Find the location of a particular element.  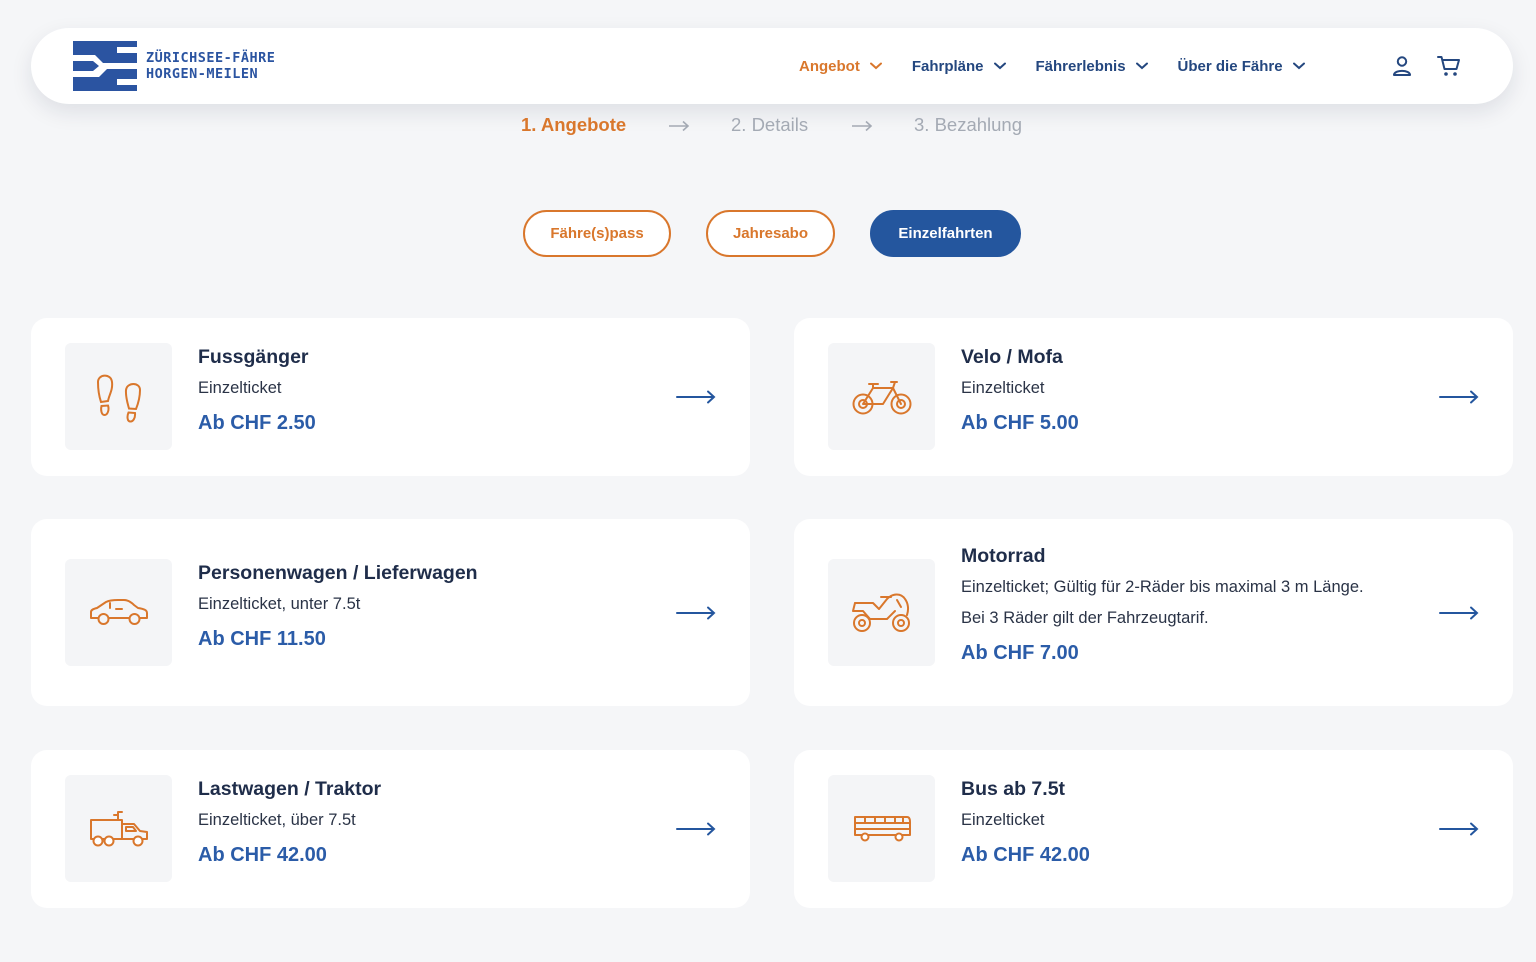

offer-description: Einzelticket, unter 7.5t is located at coordinates (338, 604).